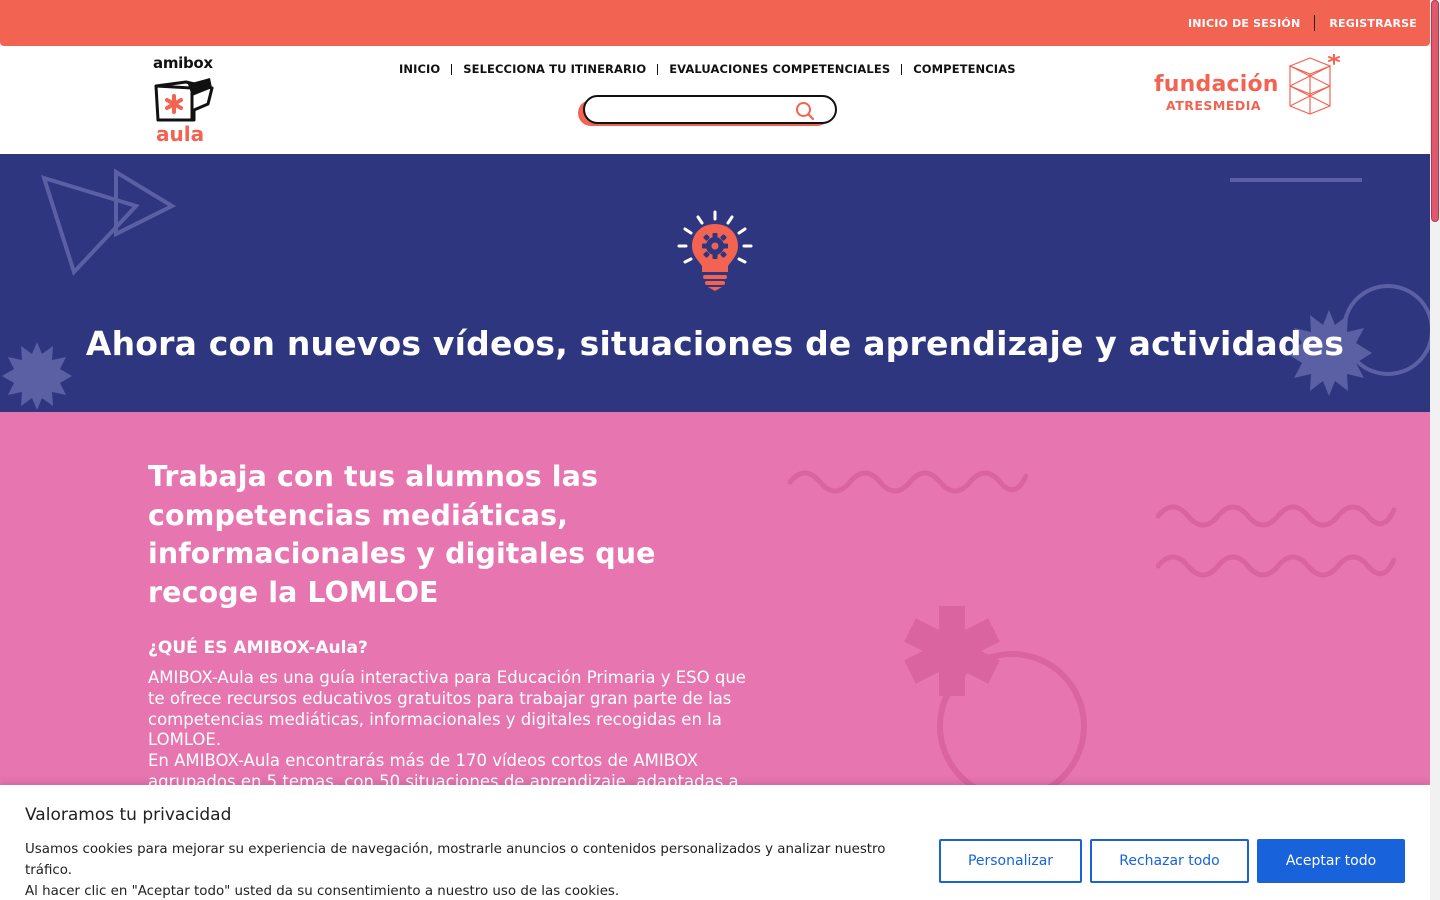 The height and width of the screenshot is (900, 1440). I want to click on account-links: INICIO DE SESIÓN REGISTRARSE, so click(1302, 23).